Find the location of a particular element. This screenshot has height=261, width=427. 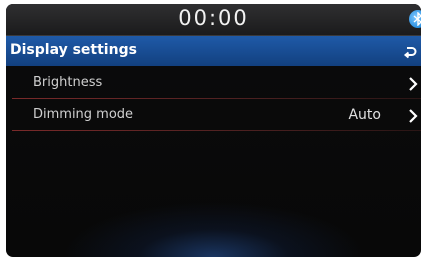

bluetooth-icon is located at coordinates (415, 19).